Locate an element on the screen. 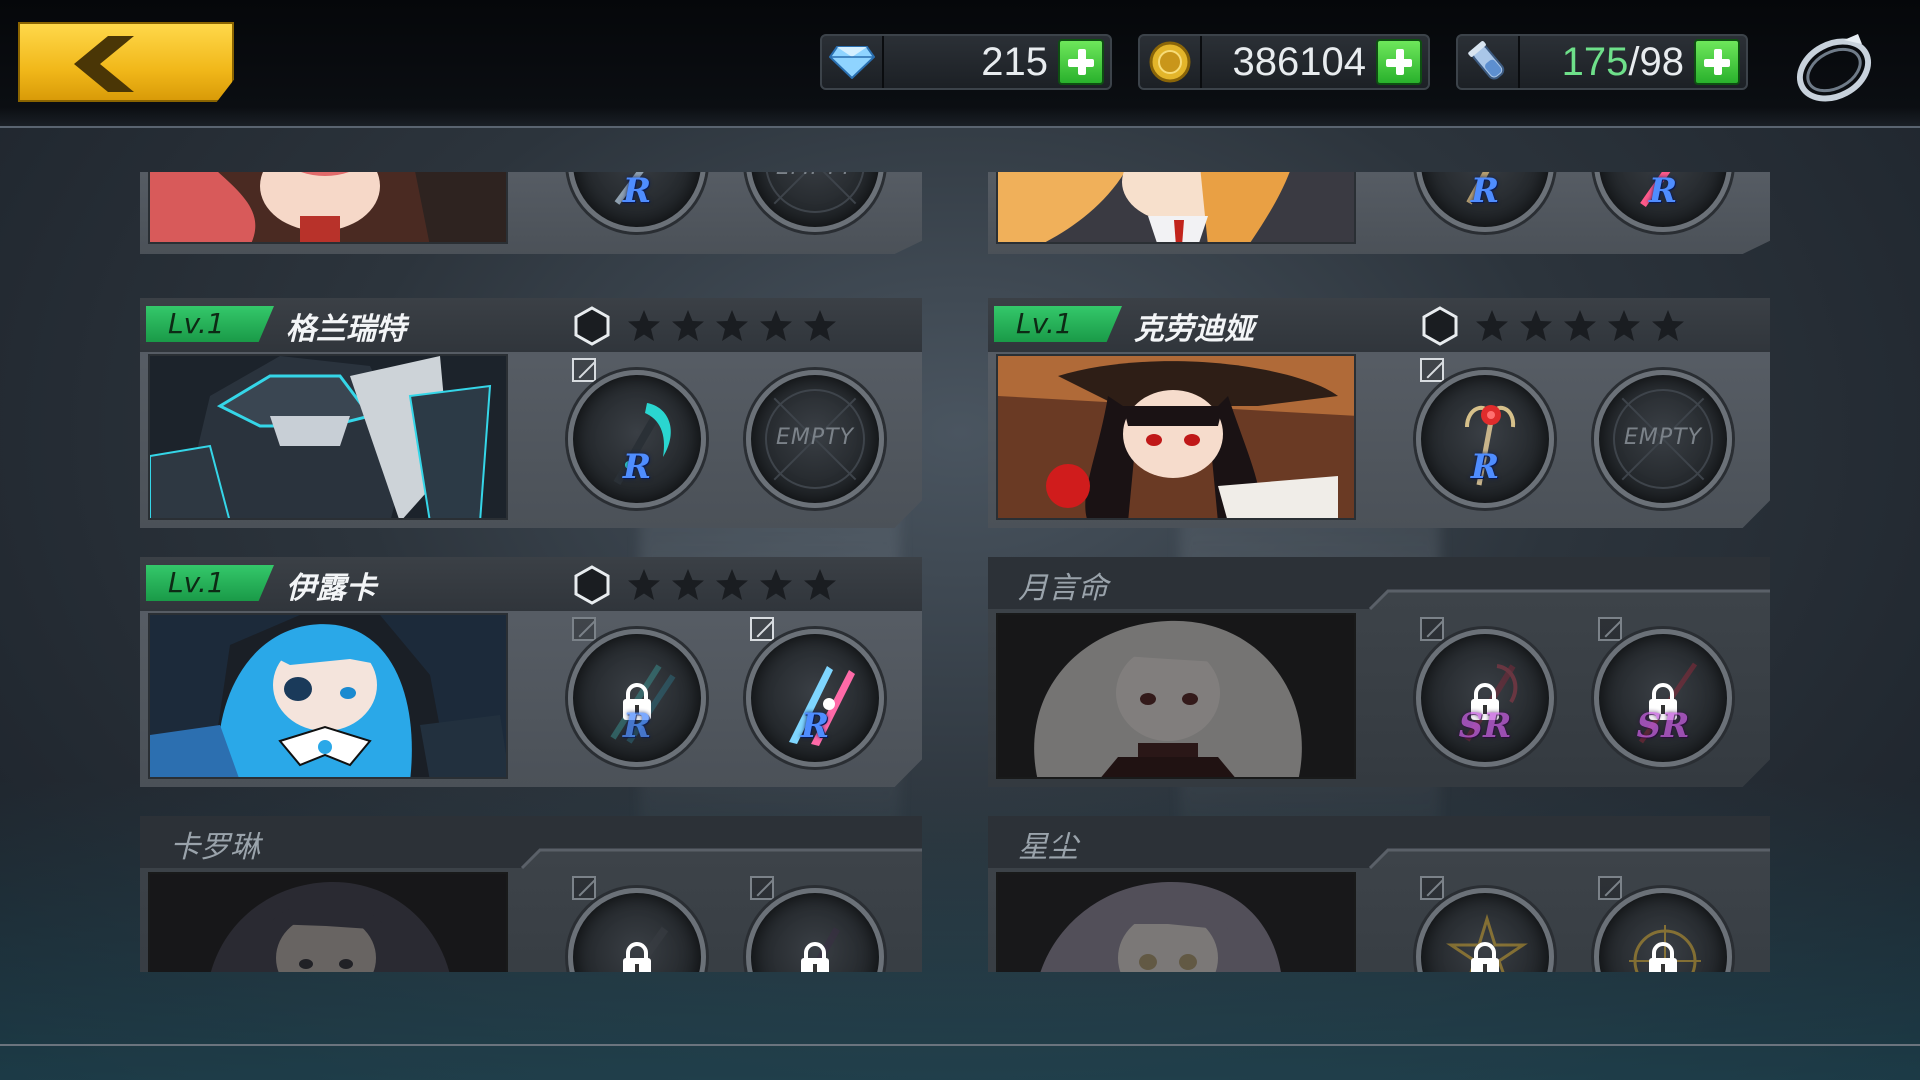 Image resolution: width=1920 pixels, height=1080 pixels. character-card: R EMPTY is located at coordinates (531, 213).